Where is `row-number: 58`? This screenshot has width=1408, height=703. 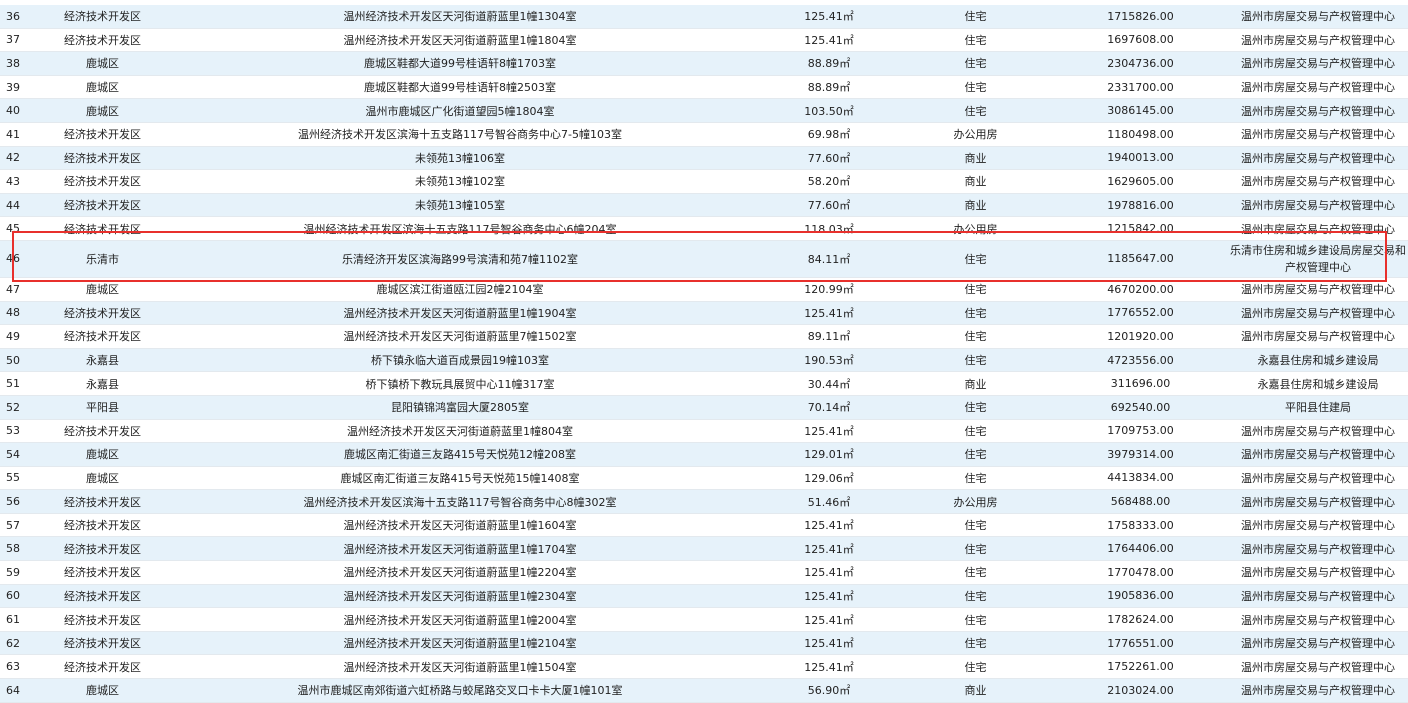
row-number: 58 is located at coordinates (22, 549).